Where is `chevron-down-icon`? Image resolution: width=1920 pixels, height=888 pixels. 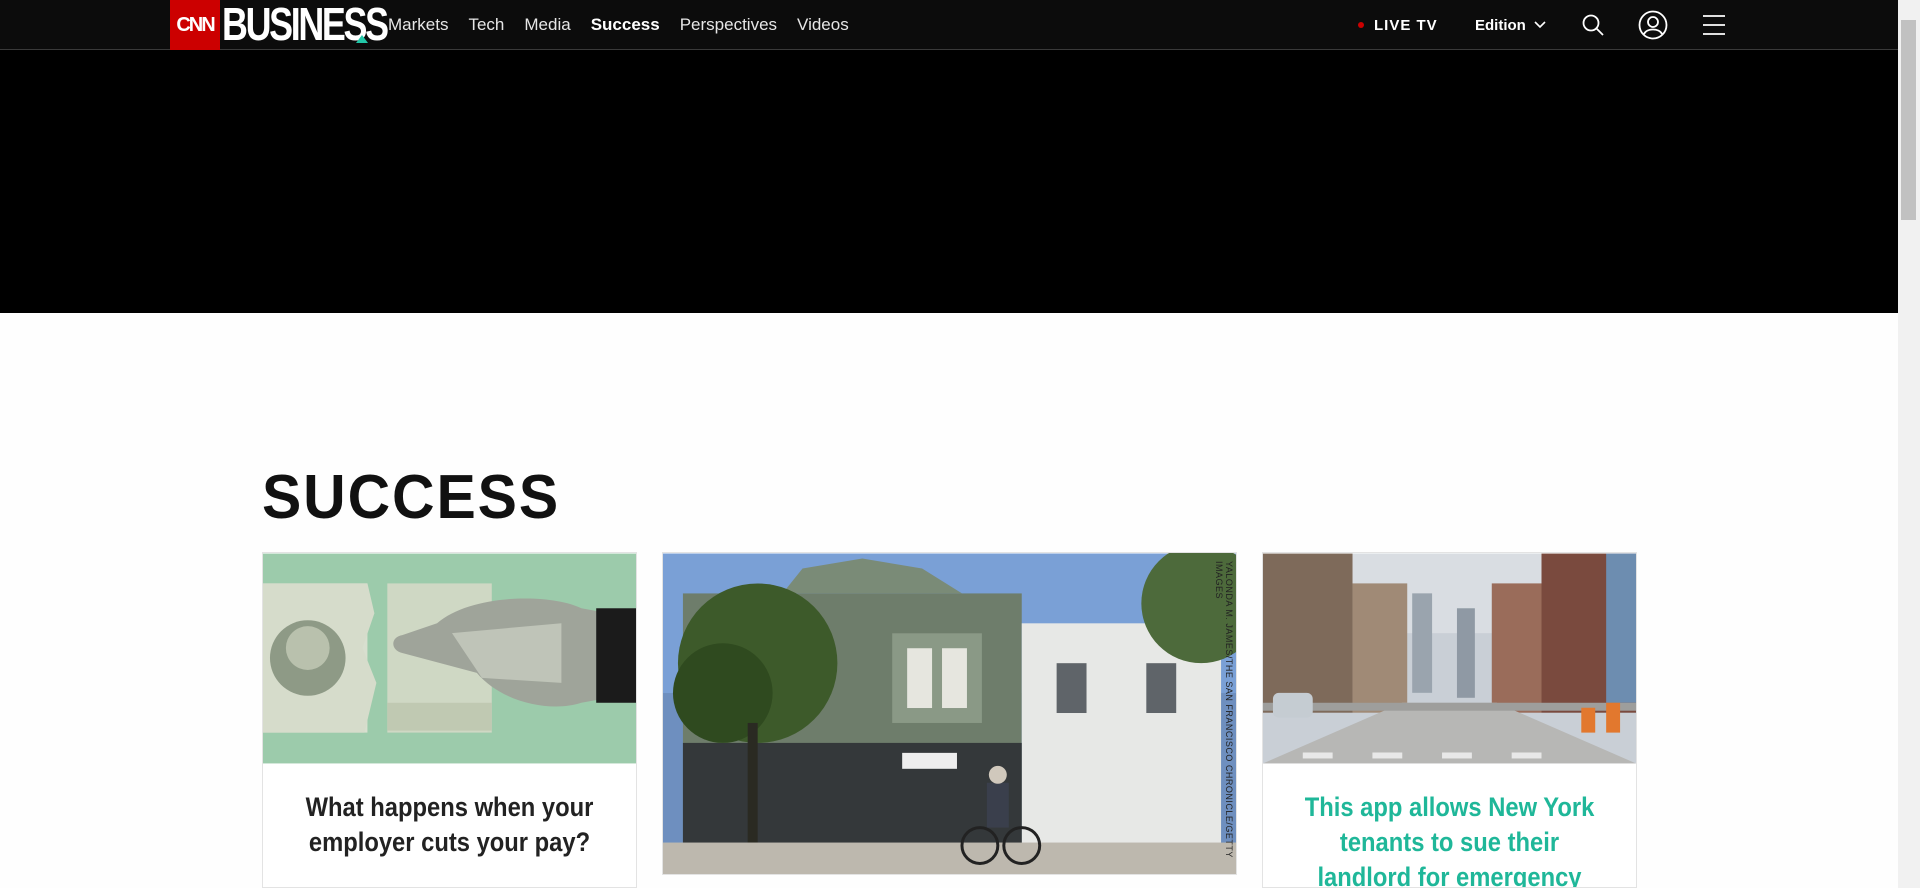
chevron-down-icon is located at coordinates (1540, 25).